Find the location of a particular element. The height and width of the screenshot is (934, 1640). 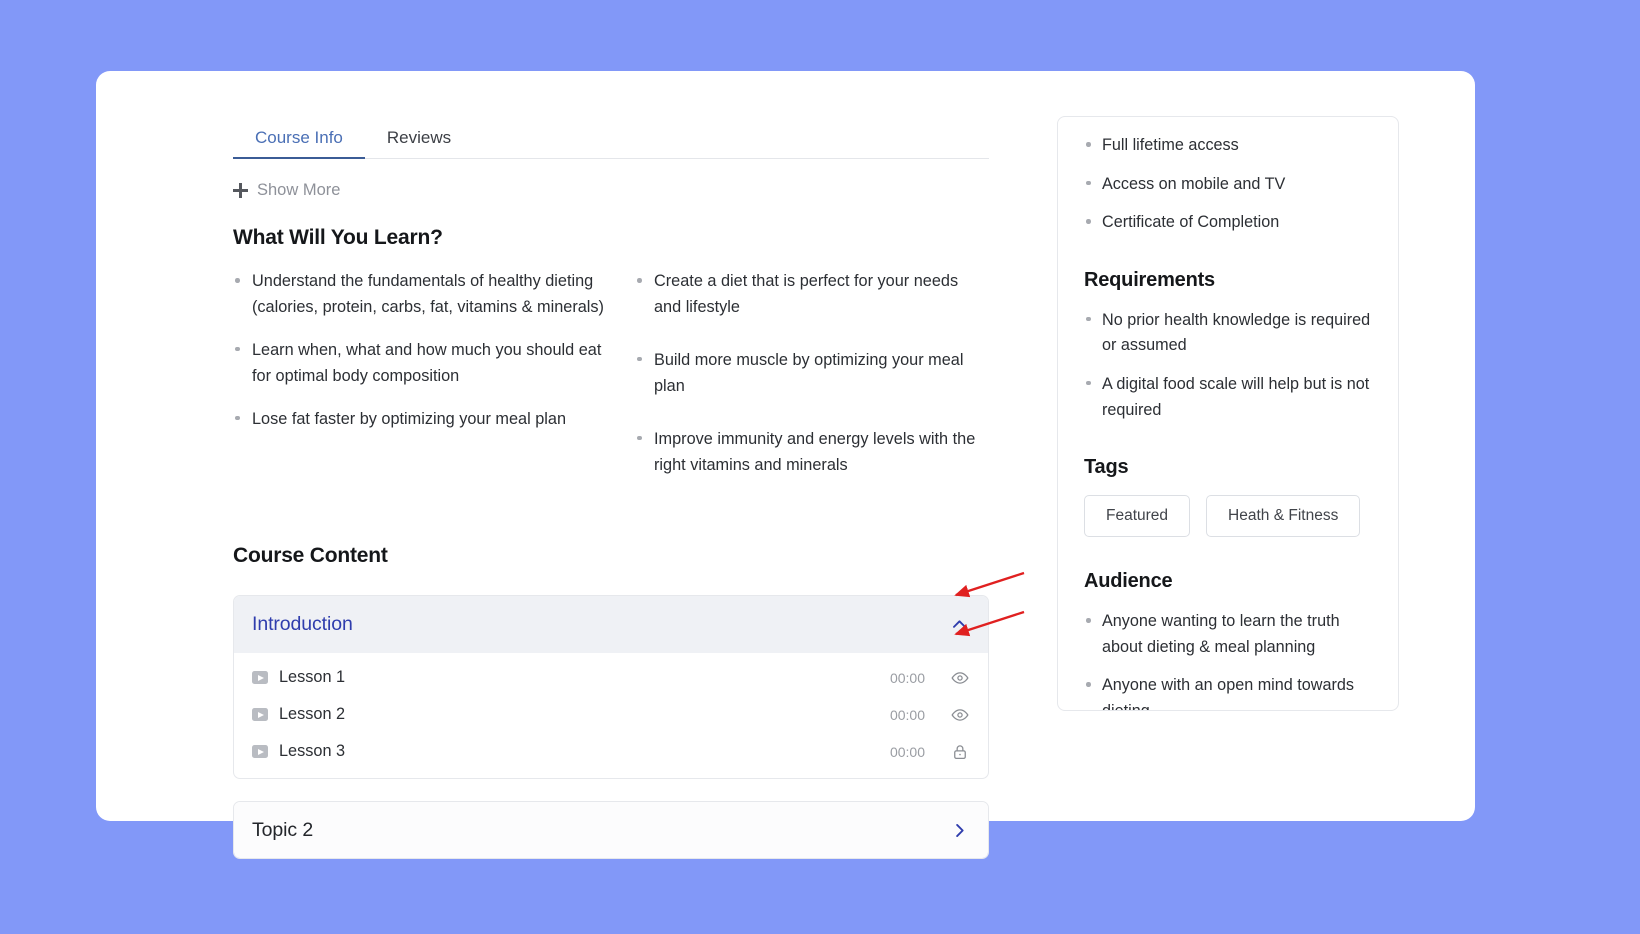

lesson-label-group: Lesson 2 is located at coordinates (571, 714).